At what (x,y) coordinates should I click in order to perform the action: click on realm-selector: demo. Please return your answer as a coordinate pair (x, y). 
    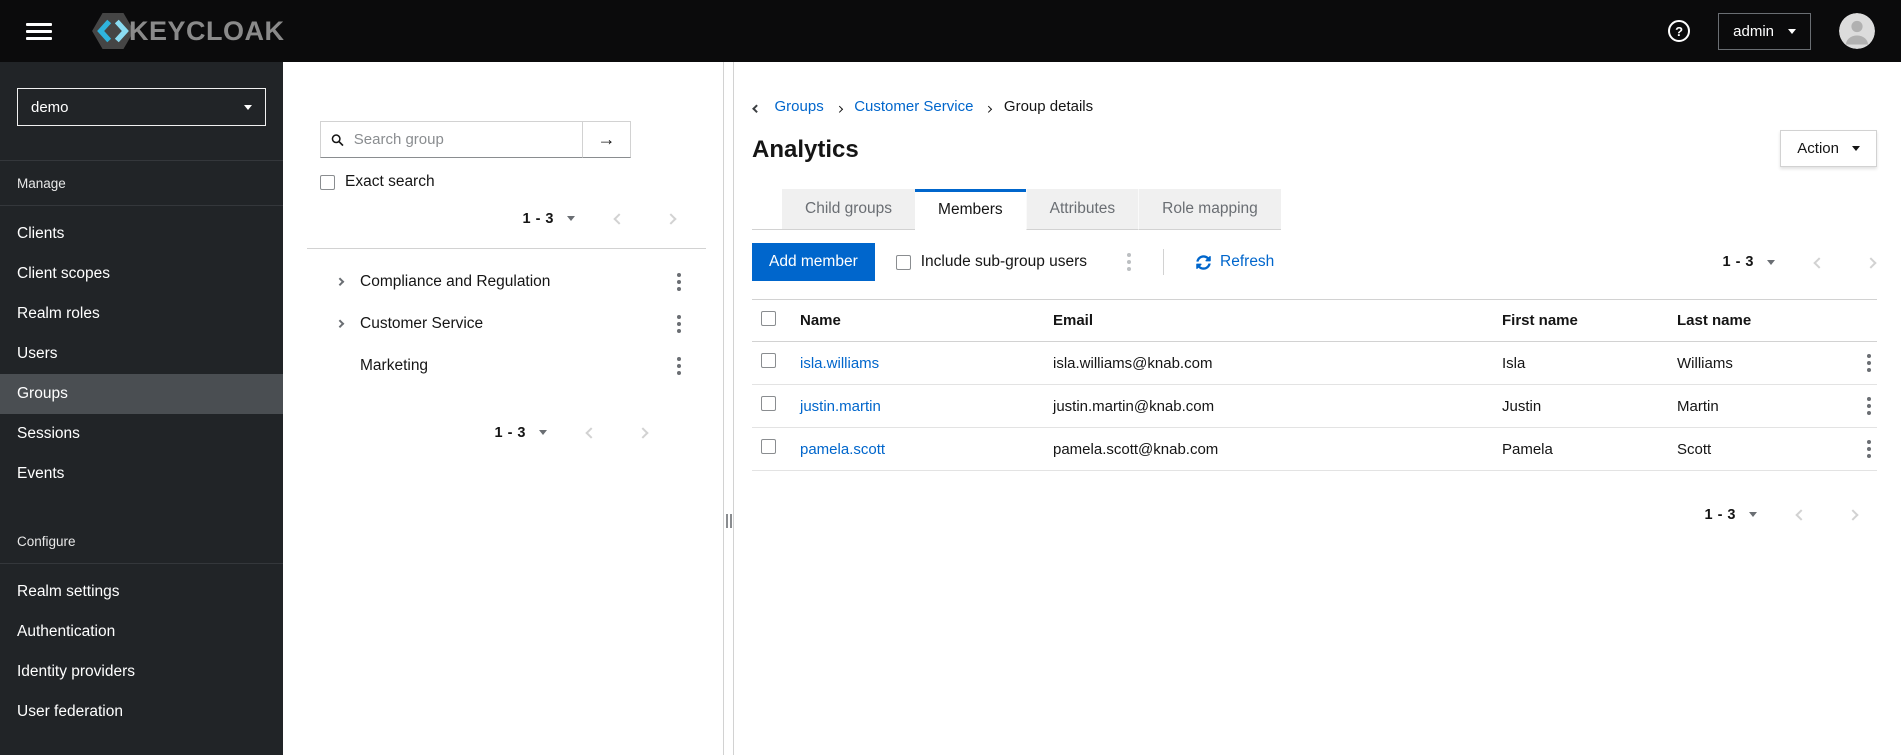
    Looking at the image, I should click on (141, 107).